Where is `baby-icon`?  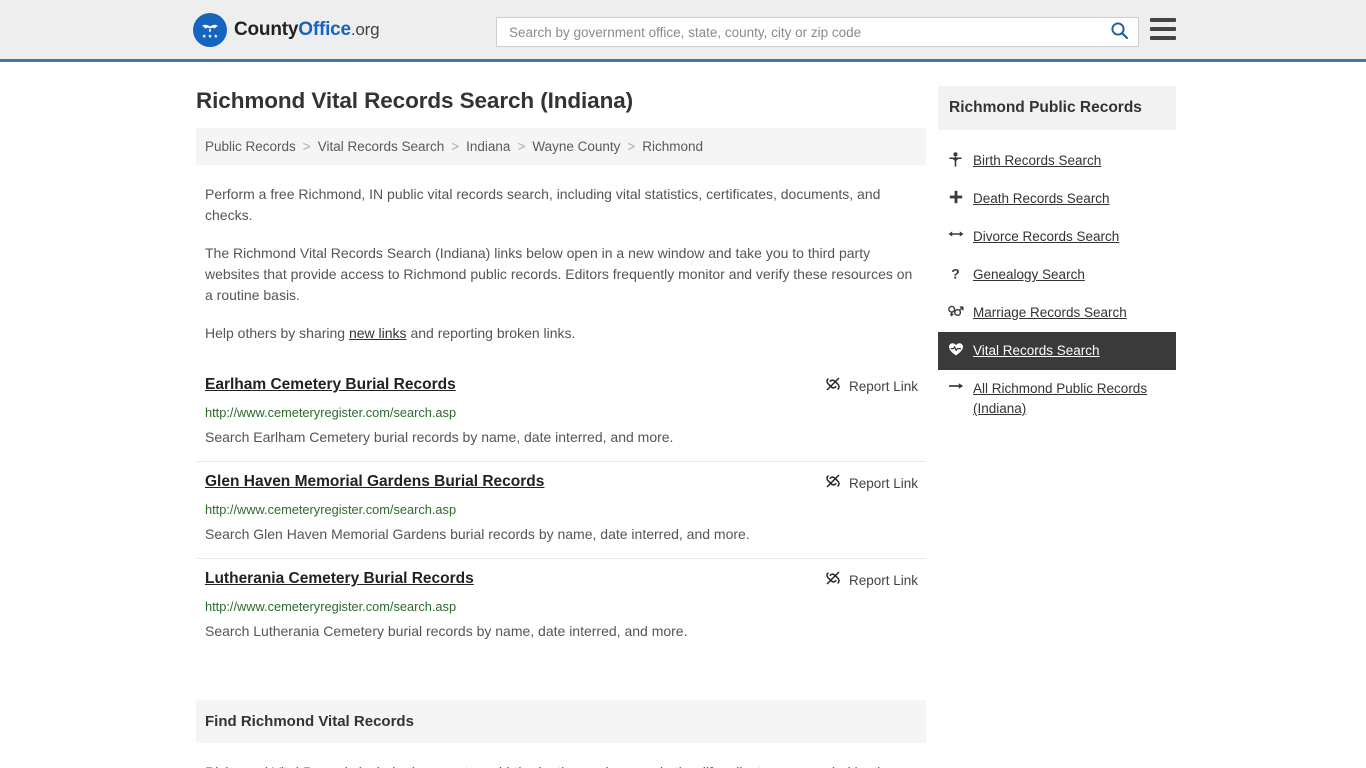
baby-icon is located at coordinates (955, 159).